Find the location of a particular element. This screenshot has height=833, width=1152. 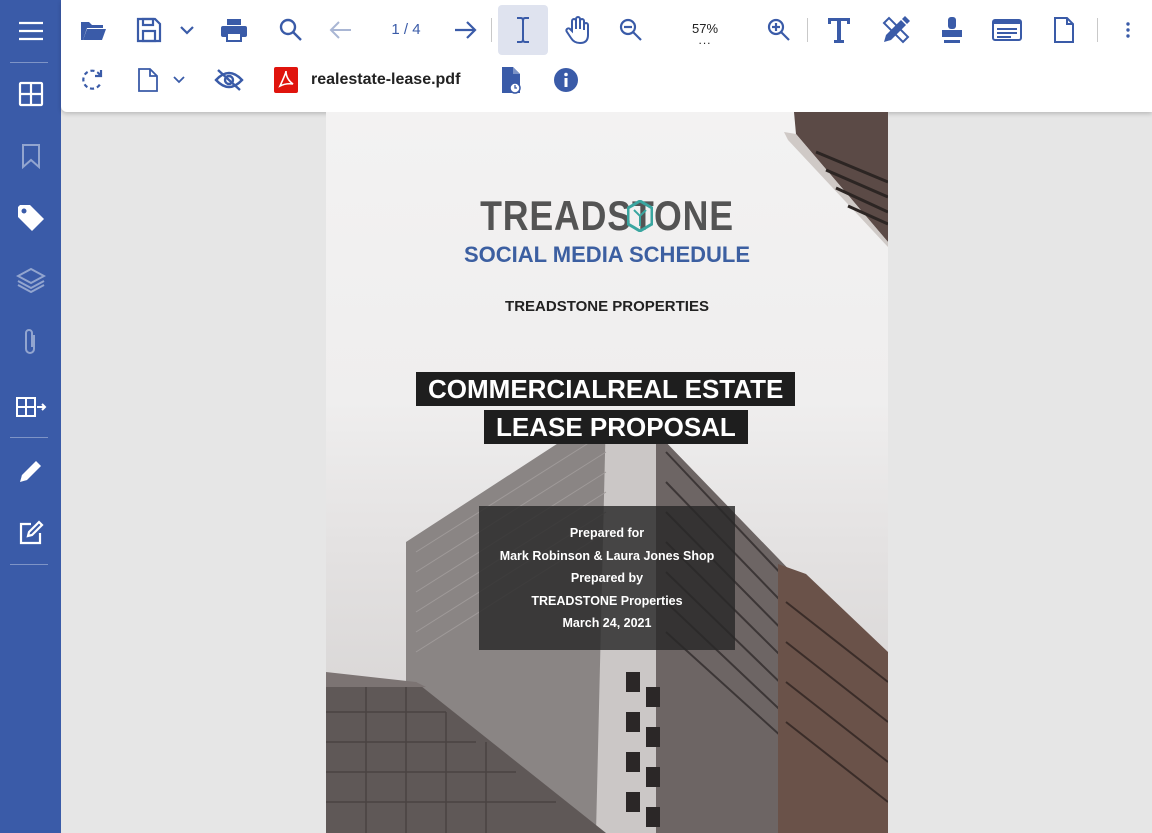

text-select-icon is located at coordinates (523, 30).